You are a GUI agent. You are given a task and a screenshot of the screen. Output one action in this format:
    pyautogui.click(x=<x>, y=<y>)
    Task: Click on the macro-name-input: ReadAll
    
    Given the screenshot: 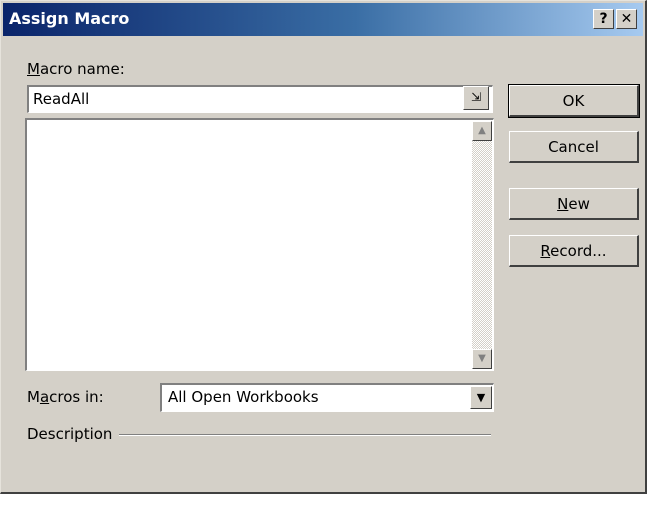 What is the action you would take?
    pyautogui.click(x=260, y=99)
    